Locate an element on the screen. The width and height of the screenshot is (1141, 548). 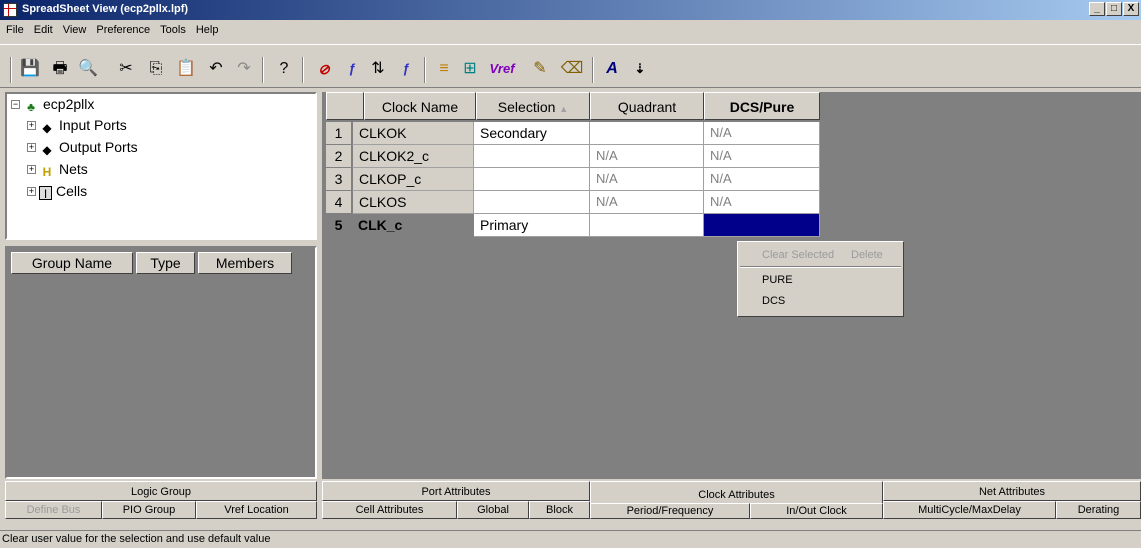
tree-item-output-ports: + ◆ Output Ports is located at coordinates (82, 147).